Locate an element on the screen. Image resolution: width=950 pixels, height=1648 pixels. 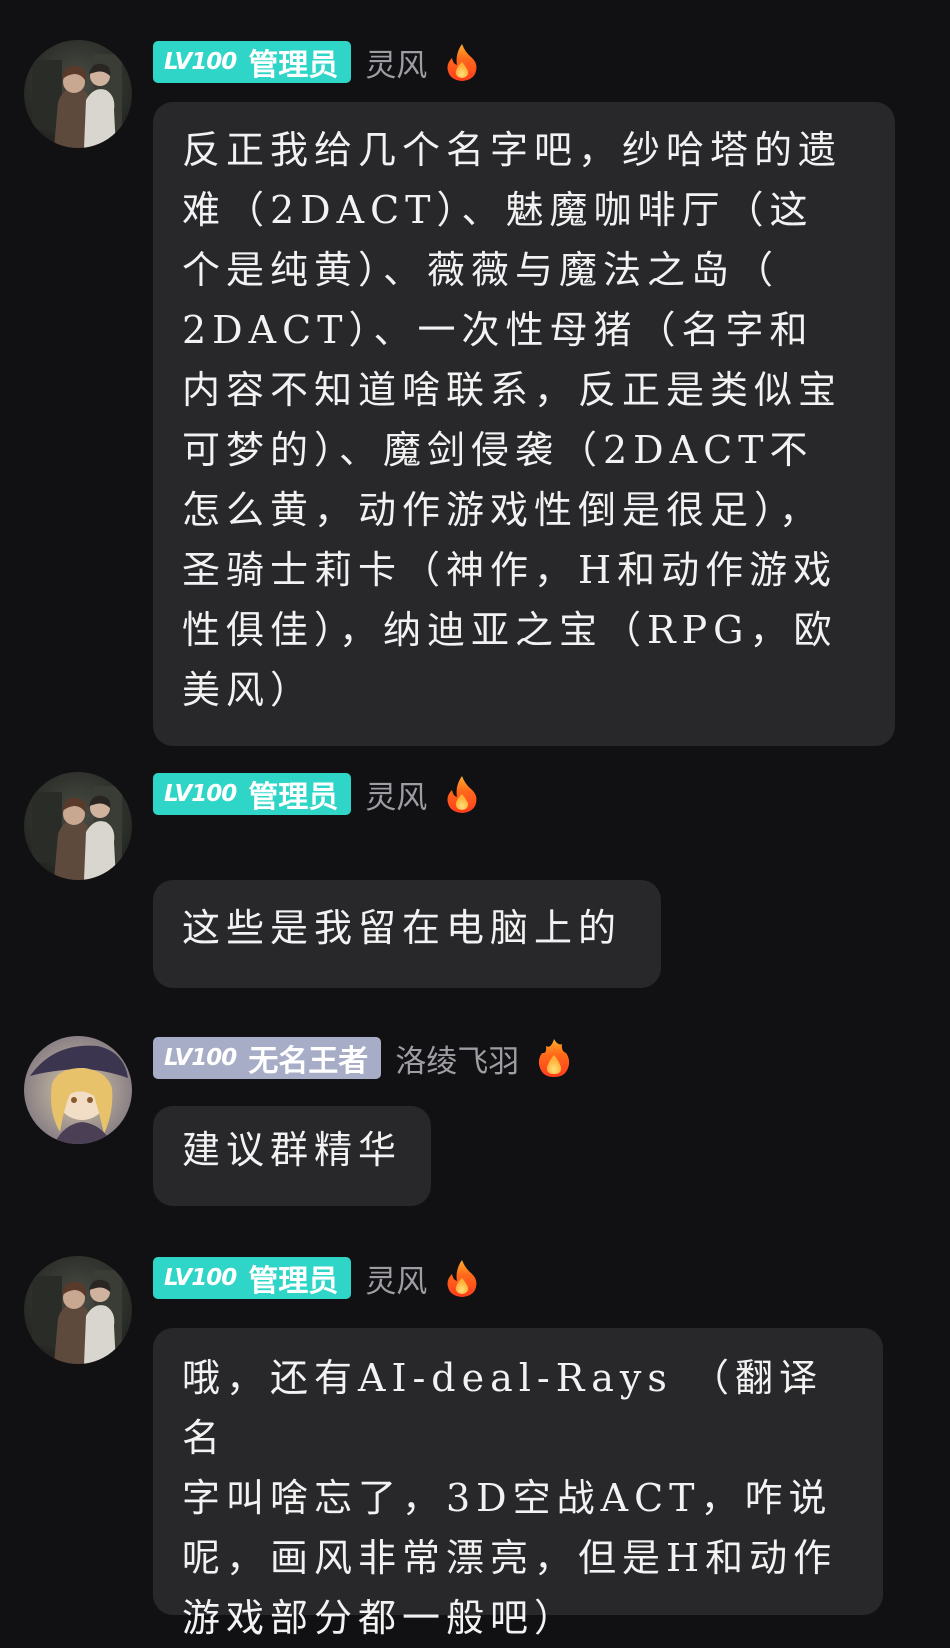
message-bubble: 这些是我留在电脑上的 is located at coordinates (407, 934).